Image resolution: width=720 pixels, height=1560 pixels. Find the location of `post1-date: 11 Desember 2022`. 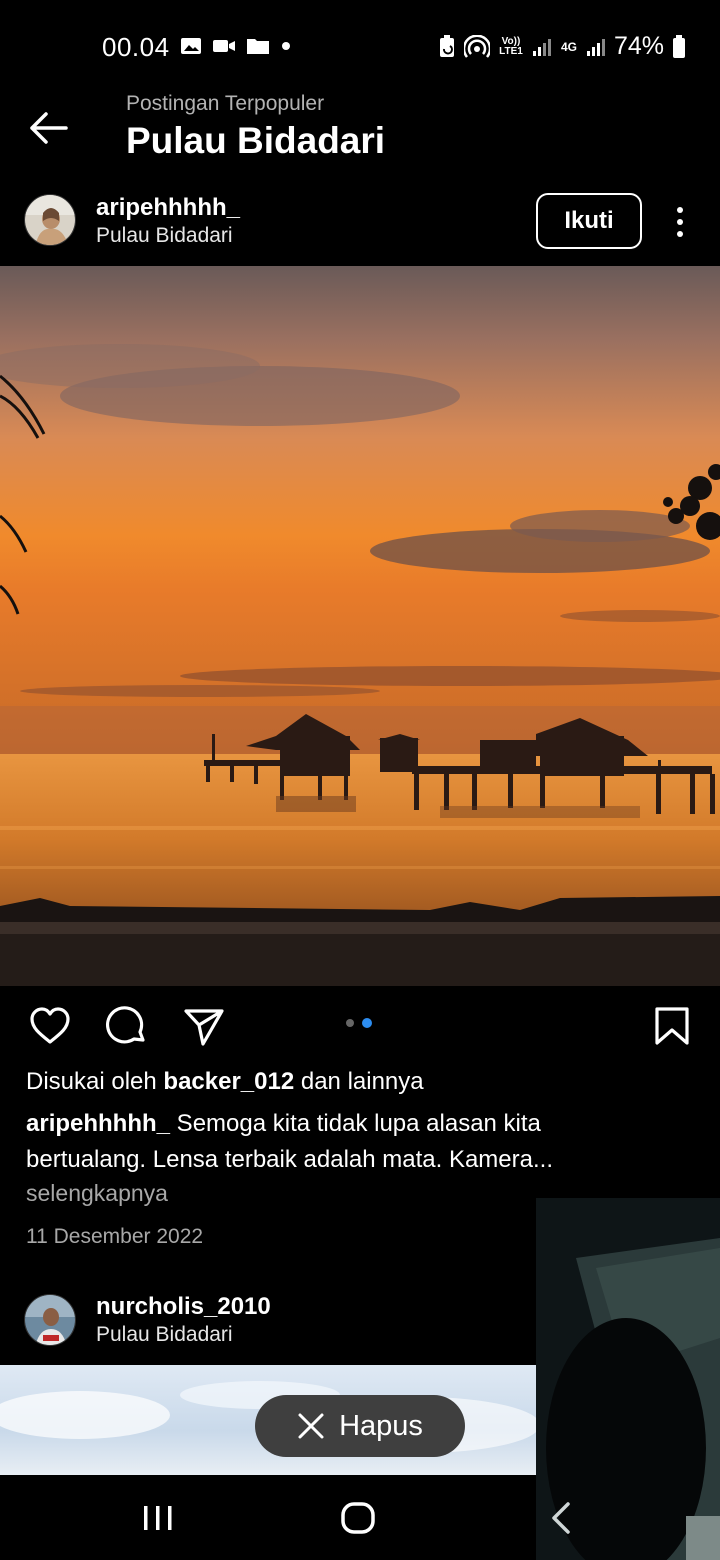

post1-date: 11 Desember 2022 is located at coordinates (115, 1236).